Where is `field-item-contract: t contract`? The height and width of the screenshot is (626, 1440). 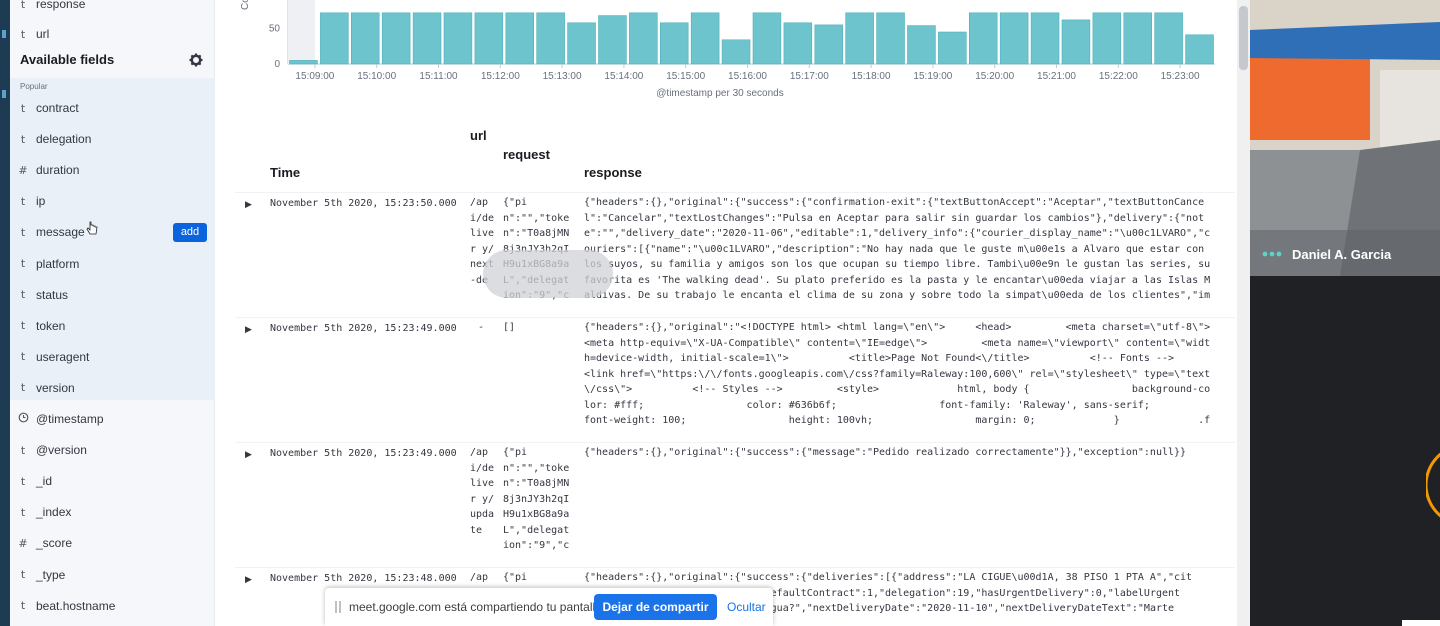 field-item-contract: t contract is located at coordinates (112, 108).